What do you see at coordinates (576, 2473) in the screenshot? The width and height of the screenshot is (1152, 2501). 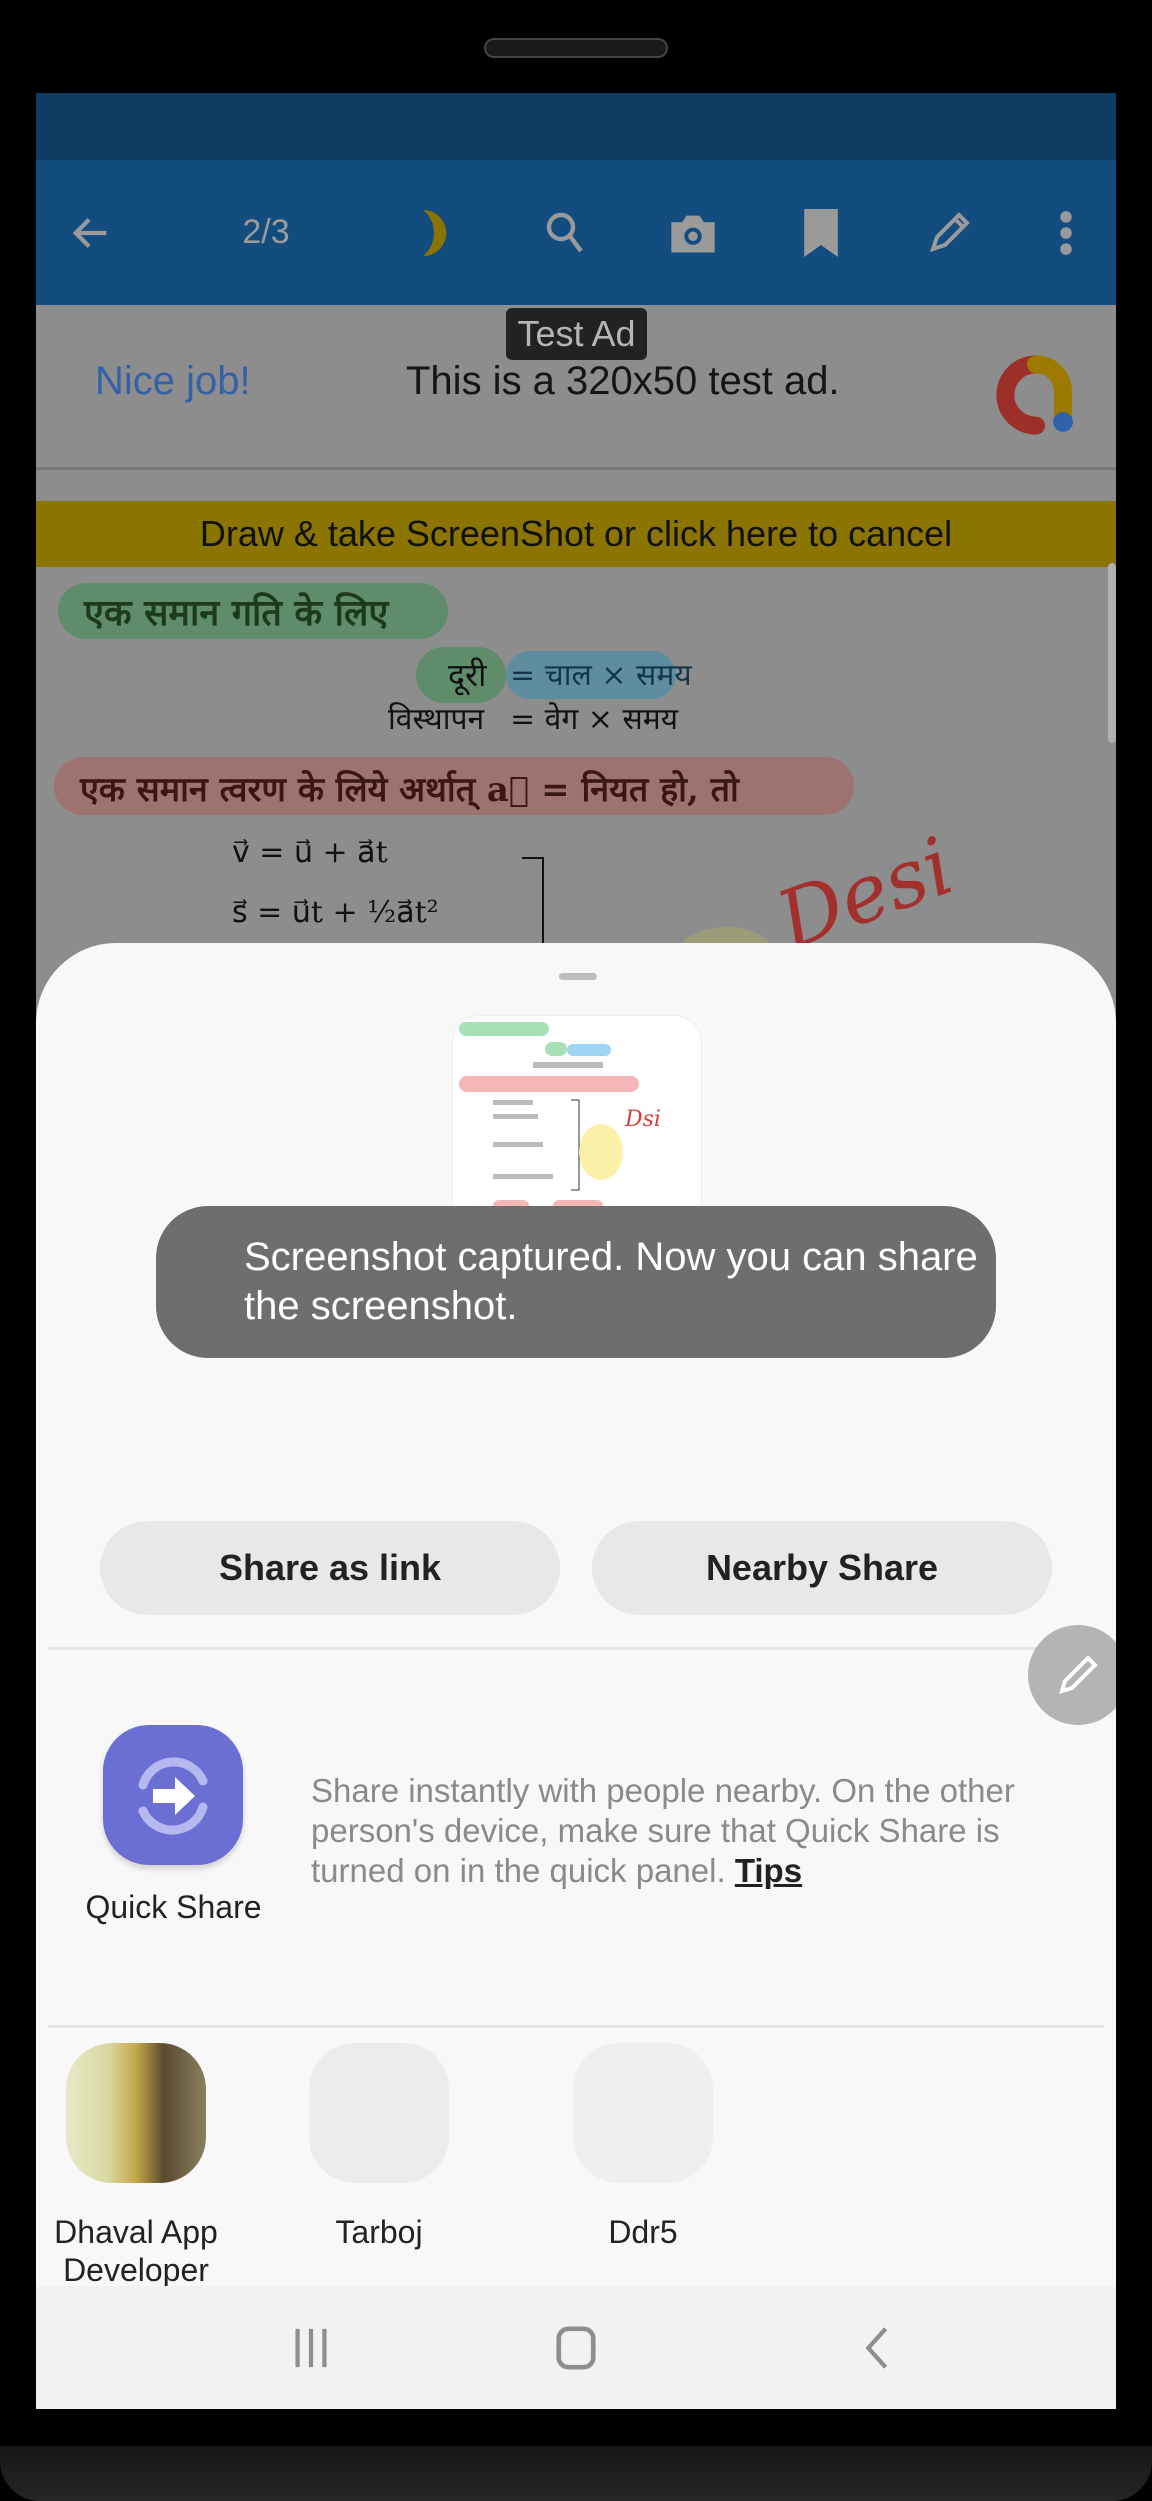 I see `bottom-bezel` at bounding box center [576, 2473].